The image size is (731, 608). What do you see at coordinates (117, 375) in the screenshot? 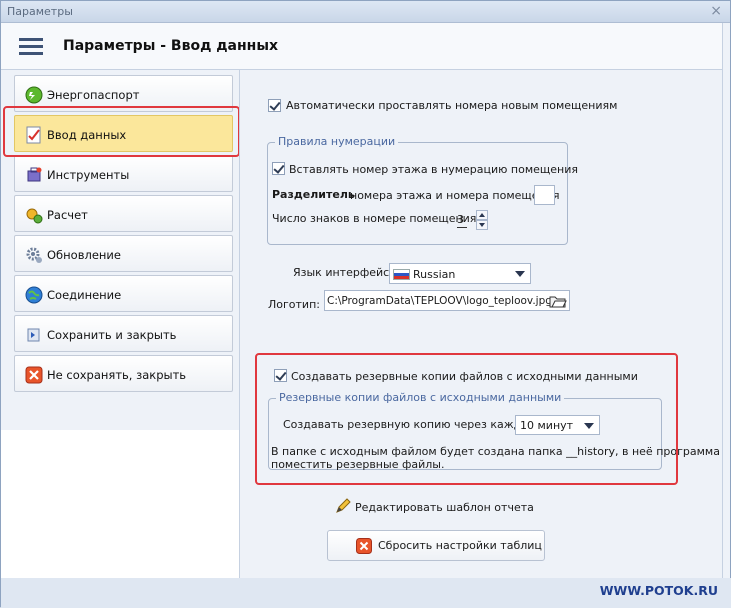
I see `sidebar-item-label: Не сохранять, закрыть` at bounding box center [117, 375].